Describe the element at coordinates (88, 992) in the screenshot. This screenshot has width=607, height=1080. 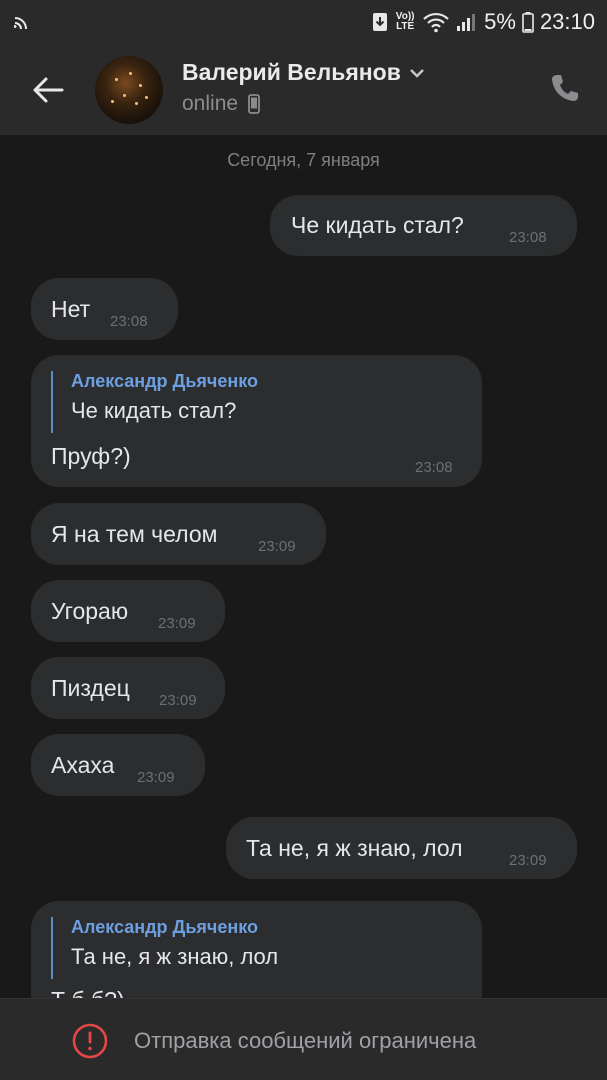
I see `message-text: Т б б?)` at that location.